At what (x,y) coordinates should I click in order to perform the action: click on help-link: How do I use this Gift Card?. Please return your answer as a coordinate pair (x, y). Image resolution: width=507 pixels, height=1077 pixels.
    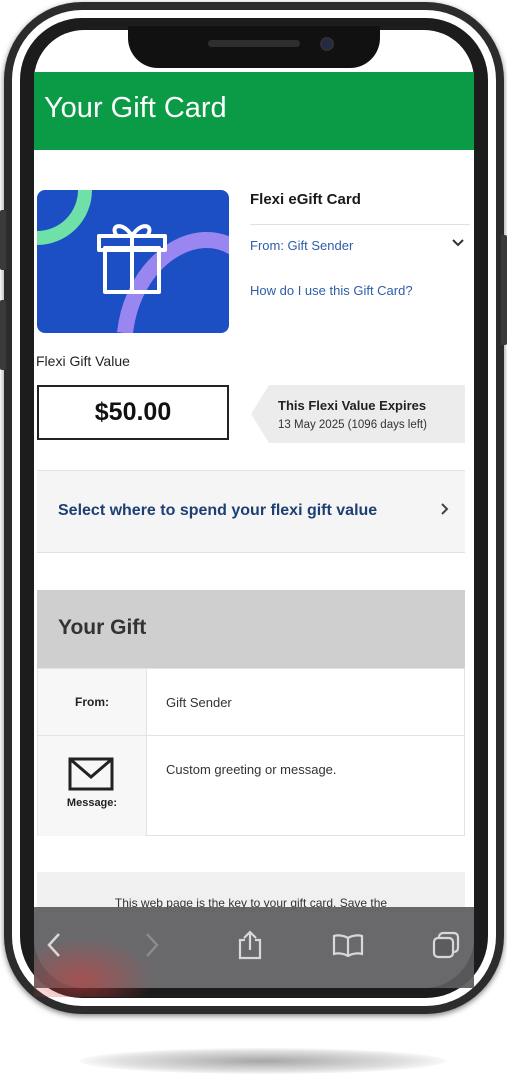
    Looking at the image, I should click on (331, 290).